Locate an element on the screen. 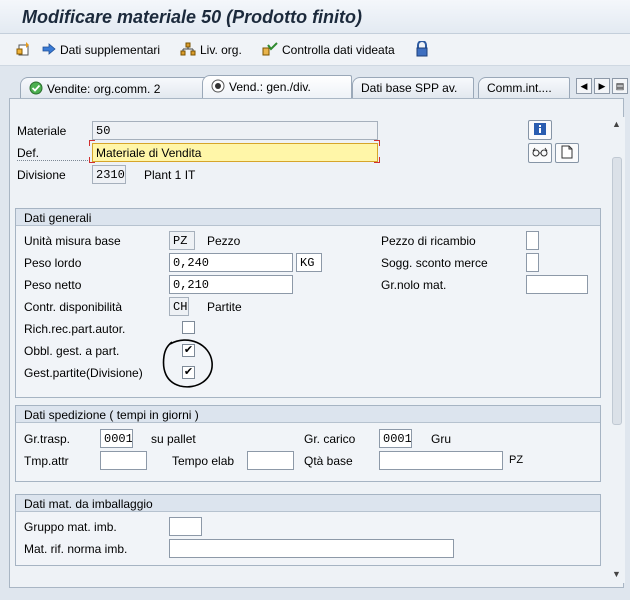 This screenshot has width=630, height=600. setup-time-label: Tmp.attr is located at coordinates (46, 461).